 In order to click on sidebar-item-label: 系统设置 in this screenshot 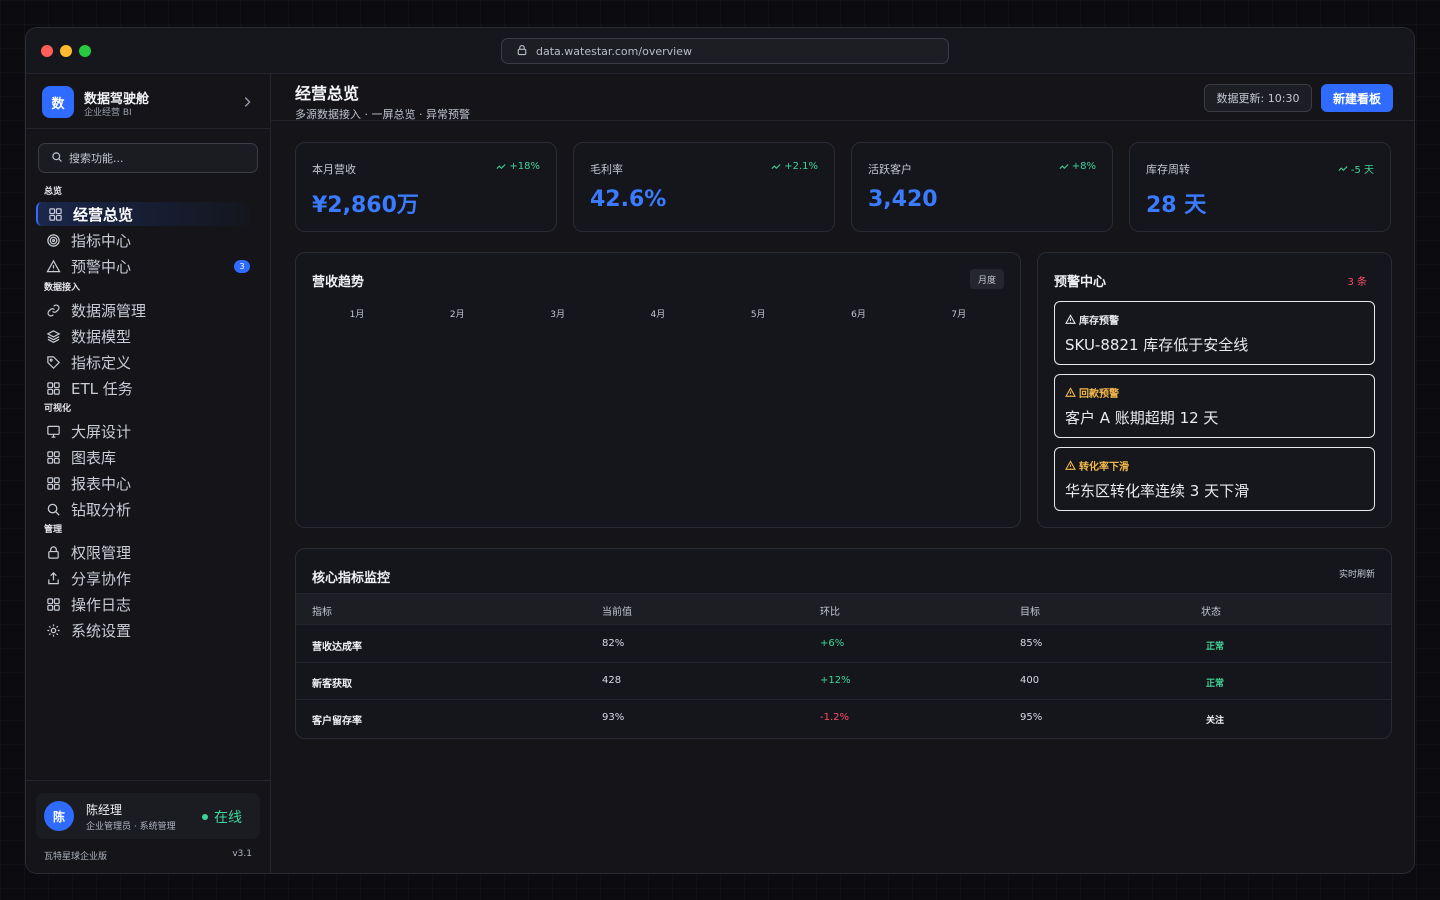, I will do `click(101, 630)`.